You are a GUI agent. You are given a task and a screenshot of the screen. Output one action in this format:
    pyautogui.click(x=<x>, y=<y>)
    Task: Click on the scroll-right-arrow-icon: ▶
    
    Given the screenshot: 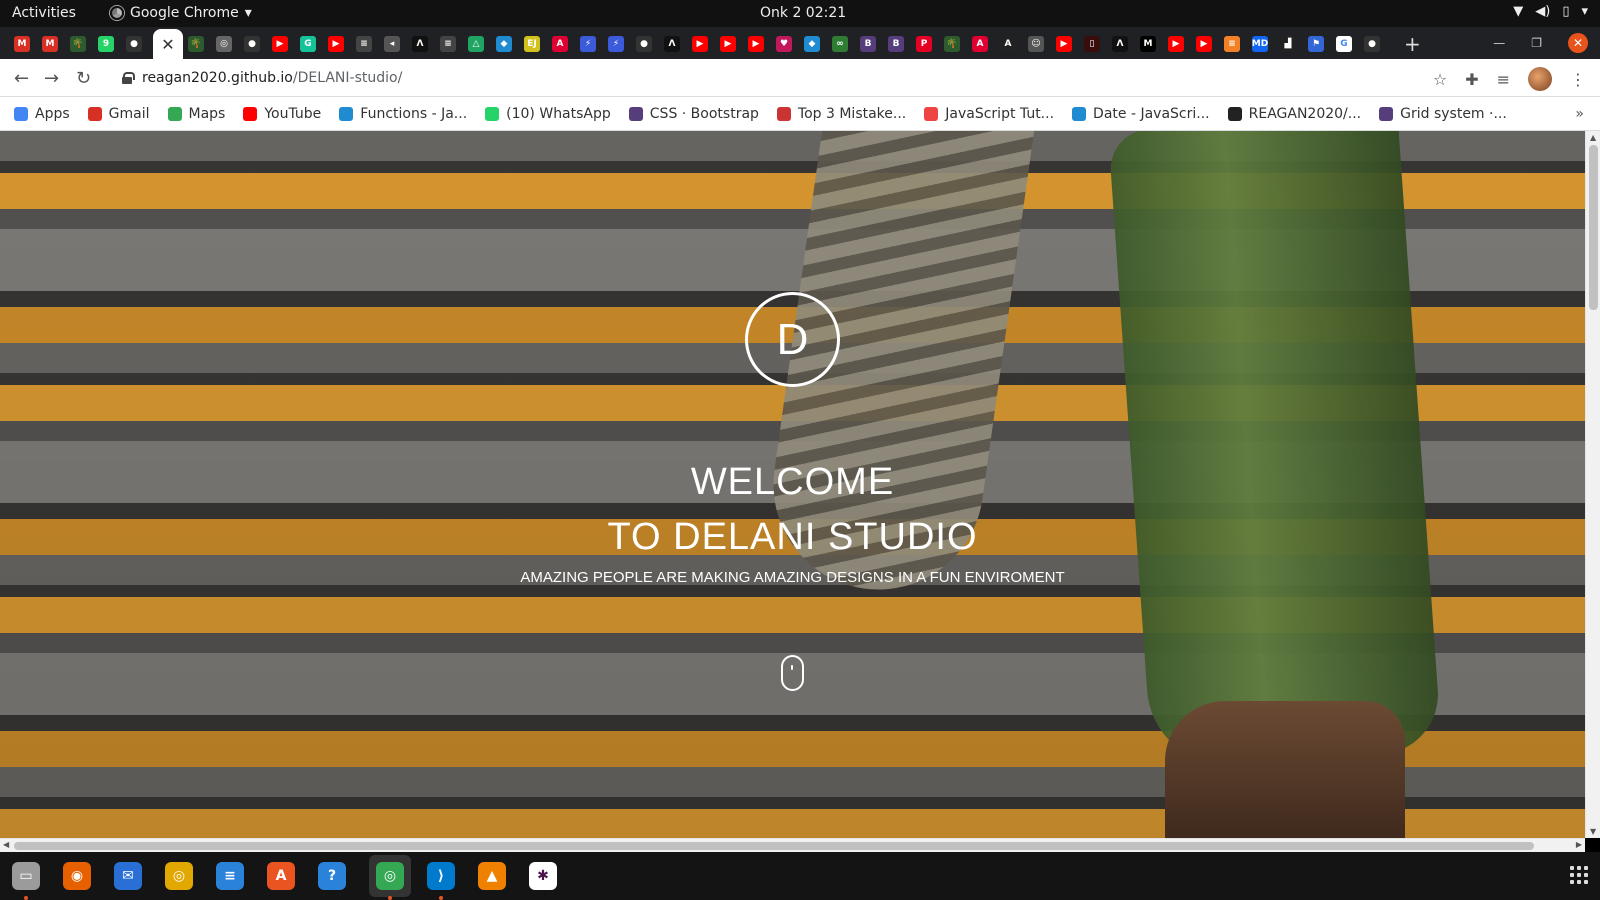 What is the action you would take?
    pyautogui.click(x=1579, y=844)
    